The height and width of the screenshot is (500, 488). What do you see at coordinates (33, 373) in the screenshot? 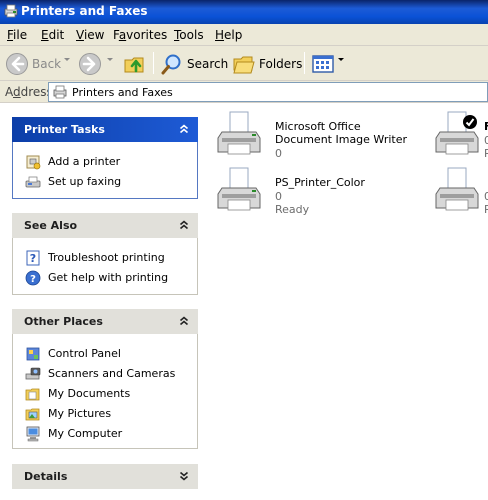
I see `scanner-icon` at bounding box center [33, 373].